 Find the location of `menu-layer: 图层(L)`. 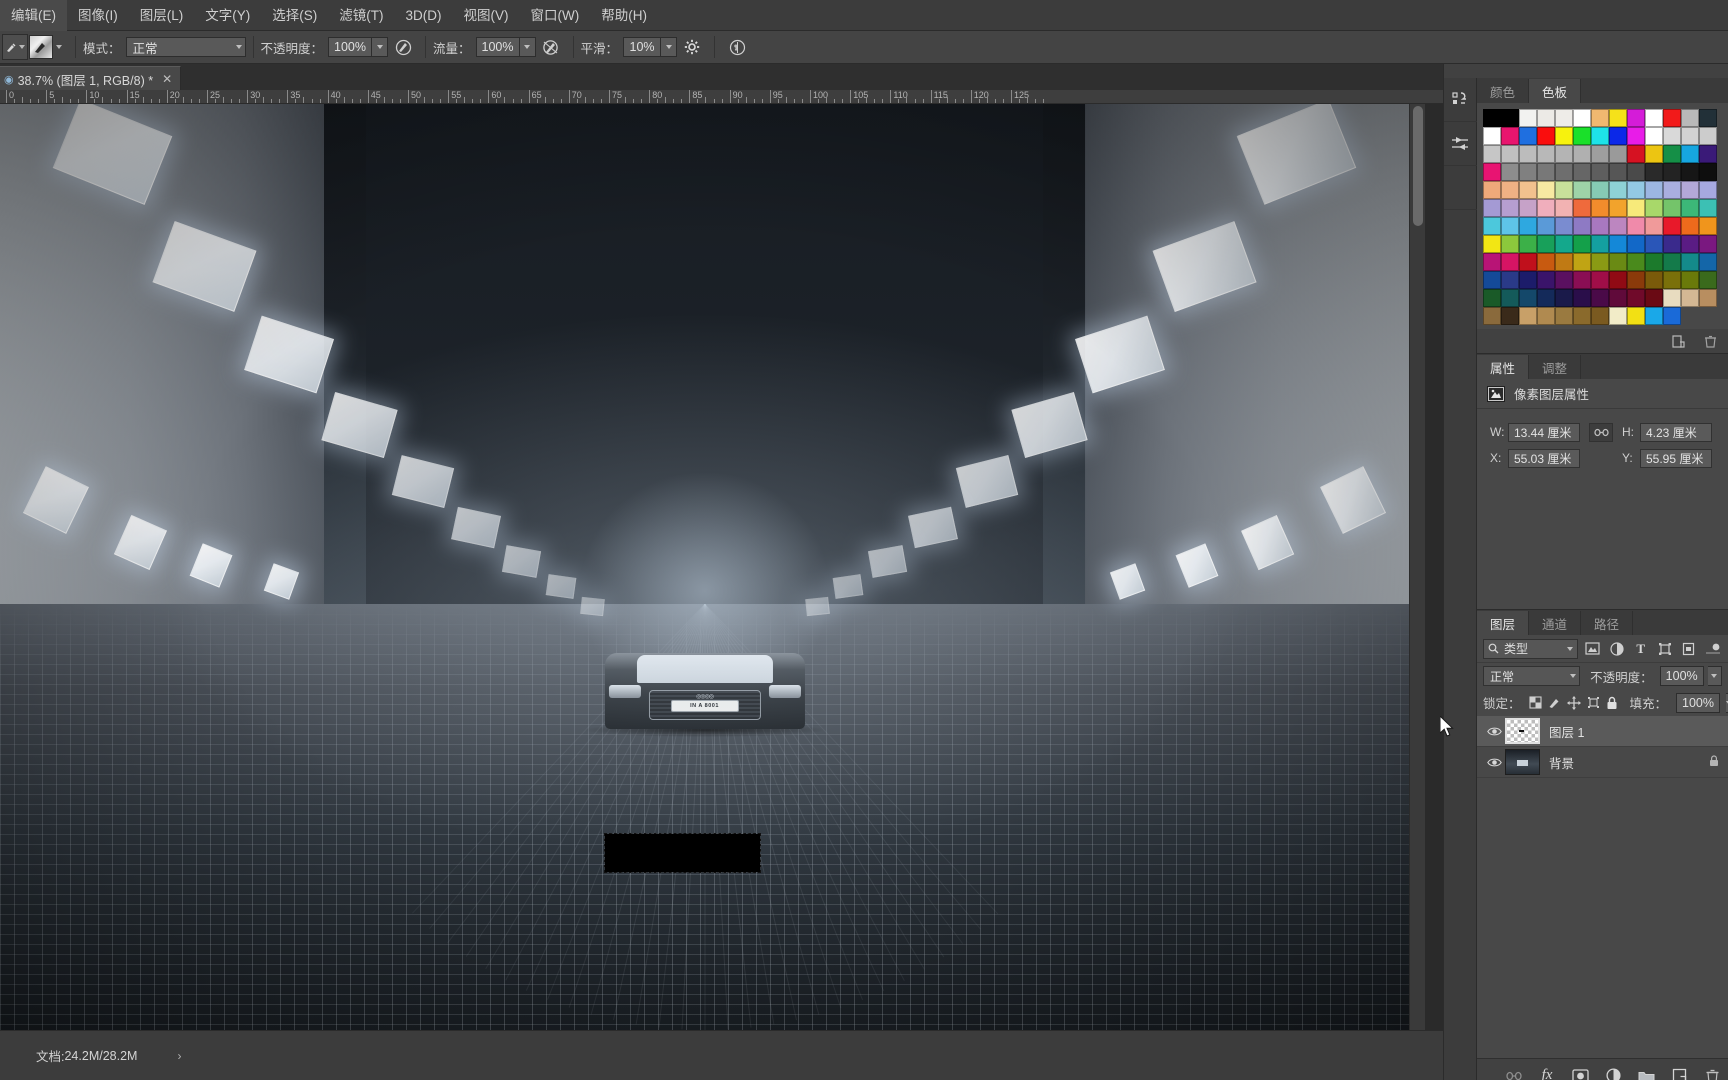

menu-layer: 图层(L) is located at coordinates (162, 15).